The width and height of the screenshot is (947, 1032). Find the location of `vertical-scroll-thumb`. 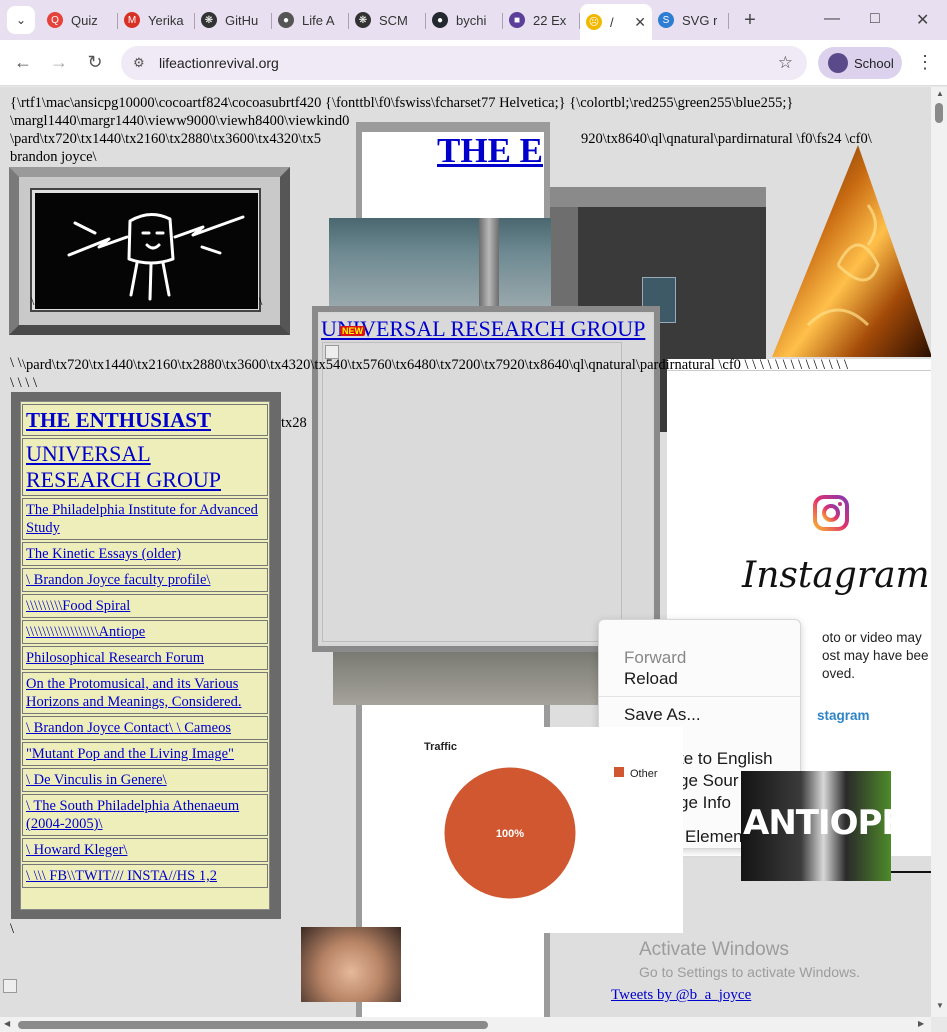

vertical-scroll-thumb is located at coordinates (939, 113).